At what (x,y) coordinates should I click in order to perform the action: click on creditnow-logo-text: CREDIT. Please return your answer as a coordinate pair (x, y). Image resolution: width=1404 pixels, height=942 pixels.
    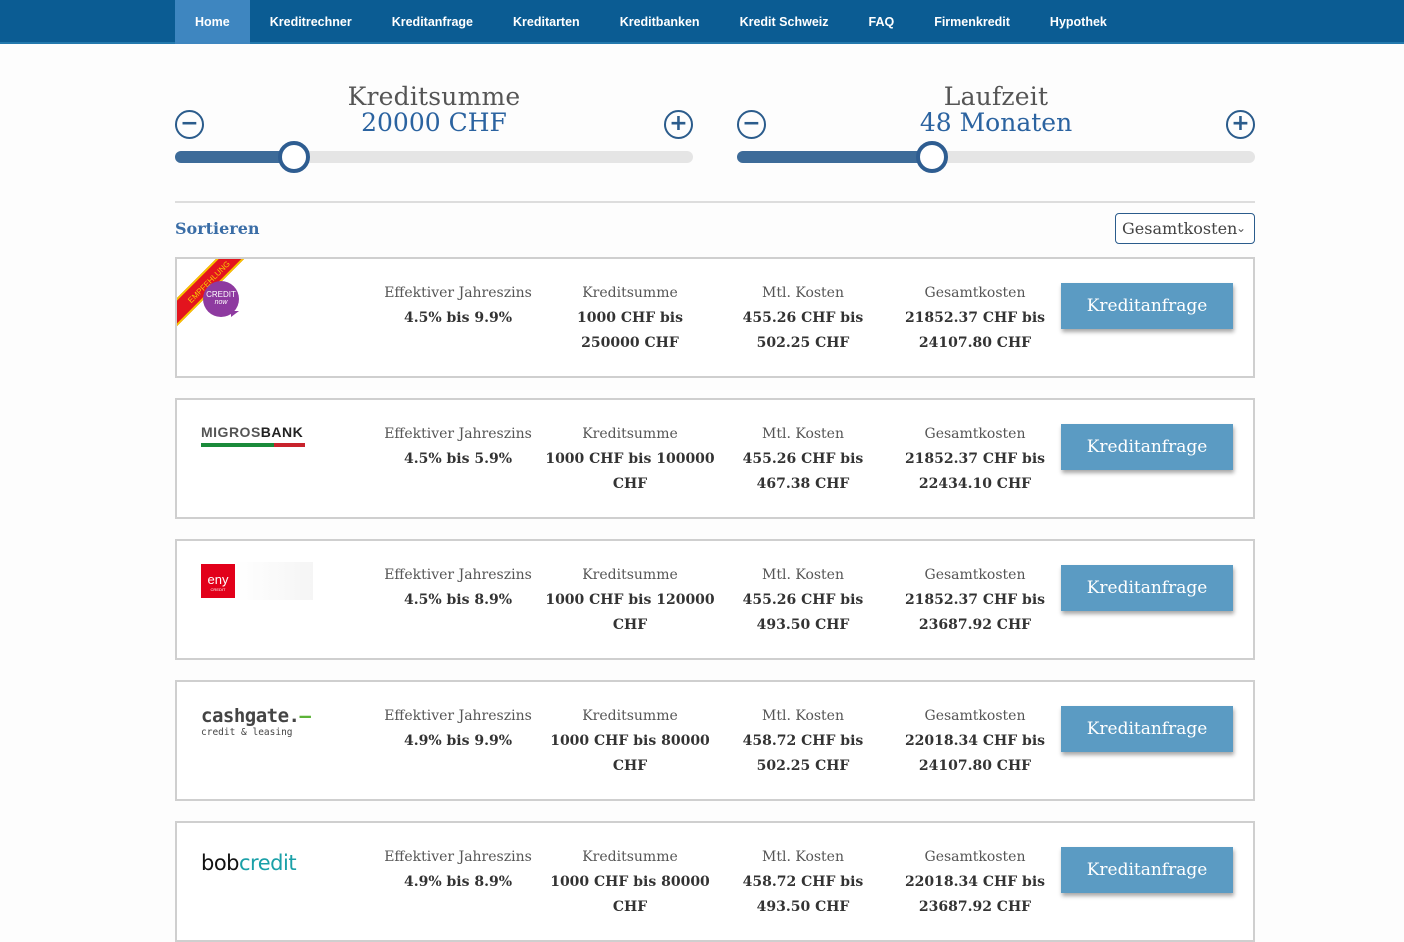
    Looking at the image, I should click on (221, 294).